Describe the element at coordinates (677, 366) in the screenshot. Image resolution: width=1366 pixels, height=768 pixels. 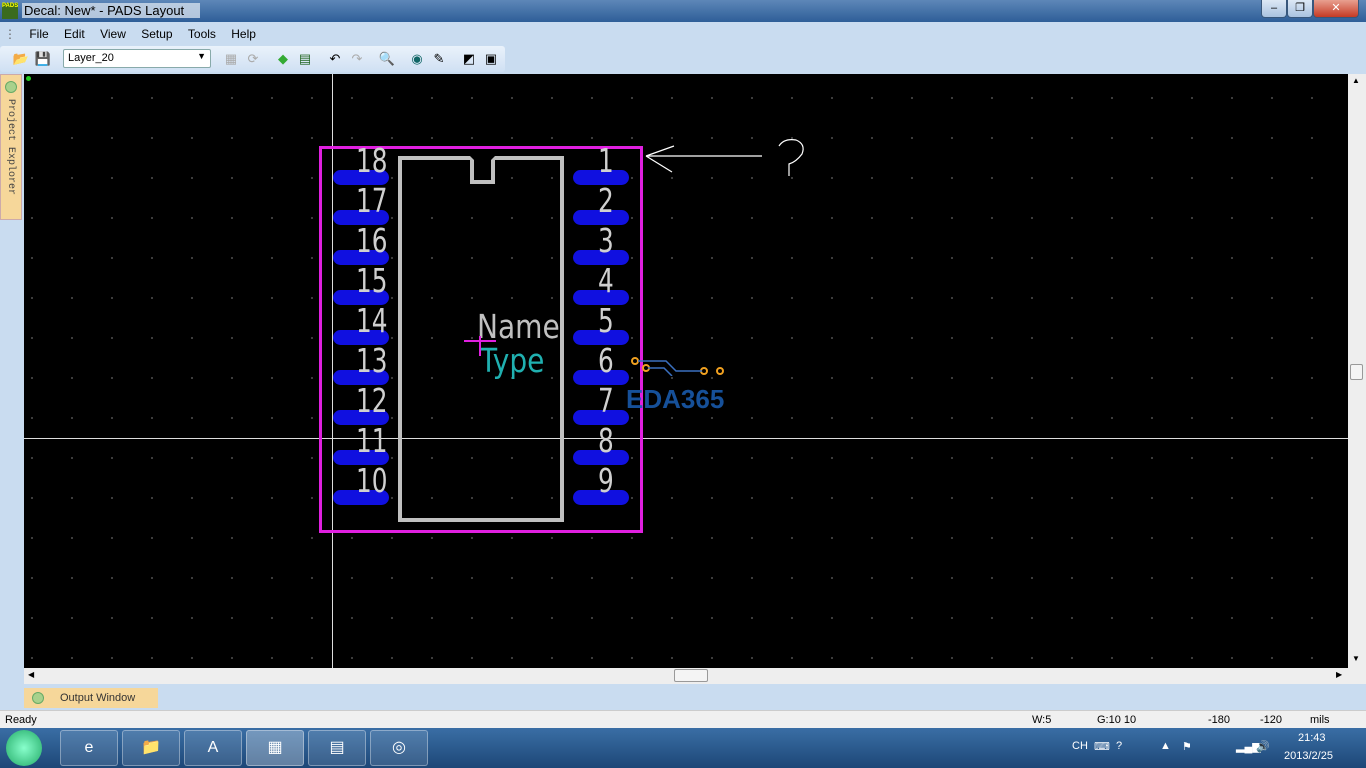
I see `watermark-logo-icon` at that location.